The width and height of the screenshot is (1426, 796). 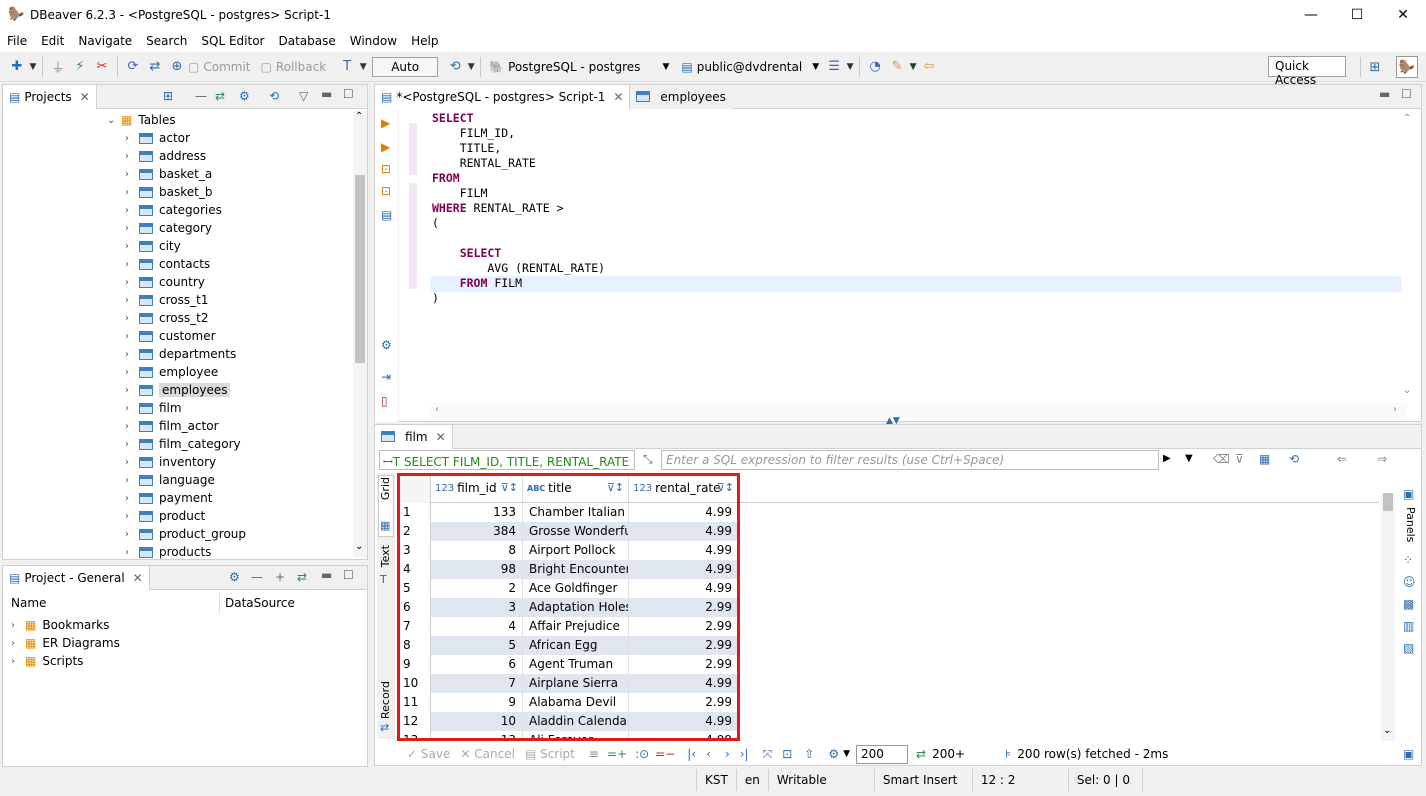 What do you see at coordinates (170, 336) in the screenshot?
I see `tree-item-table: › customer` at bounding box center [170, 336].